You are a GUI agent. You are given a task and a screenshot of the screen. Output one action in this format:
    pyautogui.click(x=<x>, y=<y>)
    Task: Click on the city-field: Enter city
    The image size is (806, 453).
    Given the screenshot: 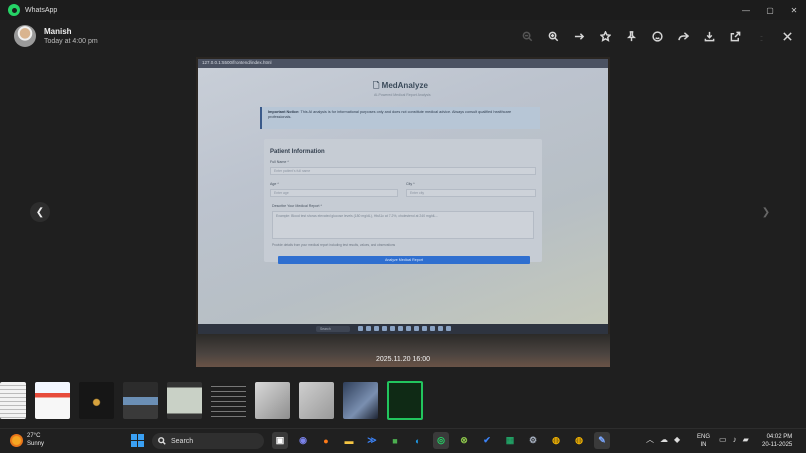 What is the action you would take?
    pyautogui.click(x=471, y=193)
    